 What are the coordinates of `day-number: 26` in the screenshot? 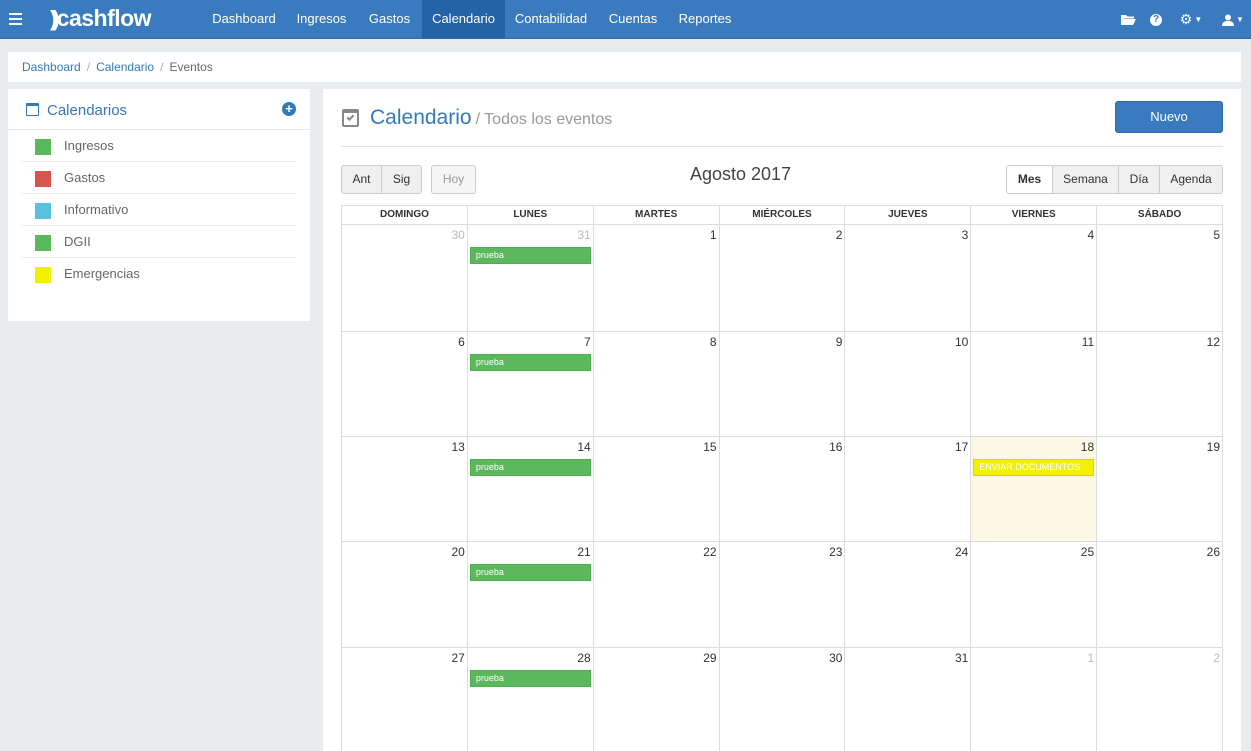 It's located at (1213, 552).